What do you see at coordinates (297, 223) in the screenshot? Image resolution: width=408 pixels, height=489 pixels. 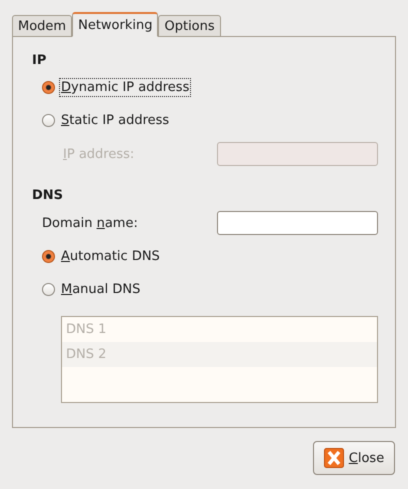 I see `domain-name-field` at bounding box center [297, 223].